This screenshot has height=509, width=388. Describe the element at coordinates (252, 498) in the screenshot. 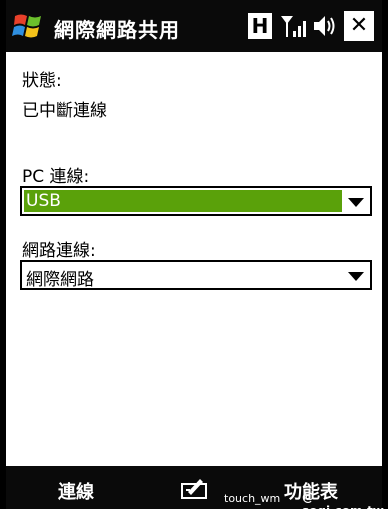

I see `watermark-left: touch_wm` at that location.